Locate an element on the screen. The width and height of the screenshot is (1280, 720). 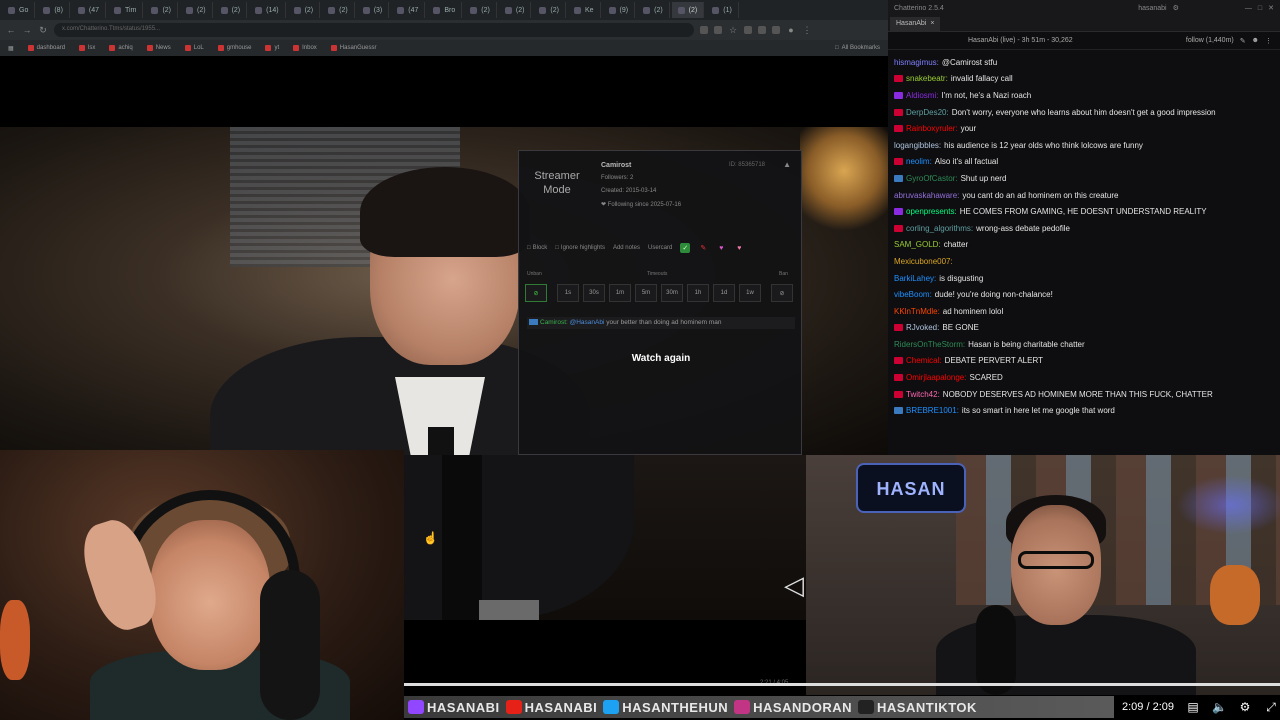
star-icon: ☆ is located at coordinates (733, 30).